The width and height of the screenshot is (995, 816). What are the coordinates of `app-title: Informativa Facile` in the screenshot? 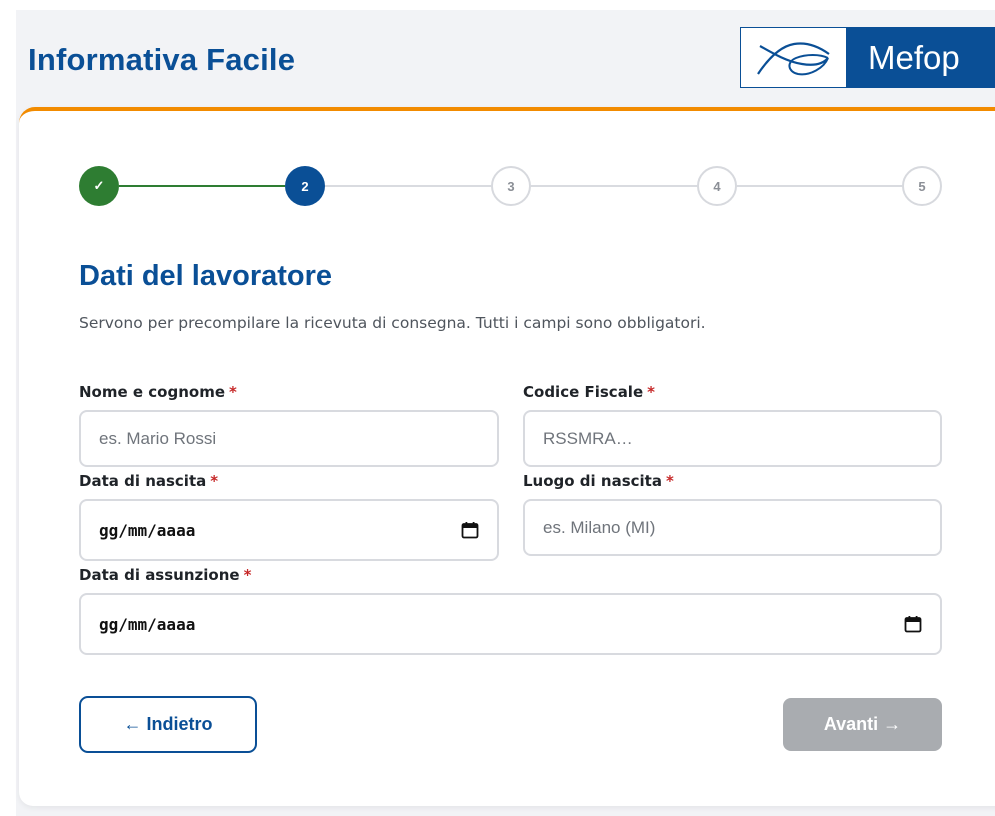 It's located at (162, 59).